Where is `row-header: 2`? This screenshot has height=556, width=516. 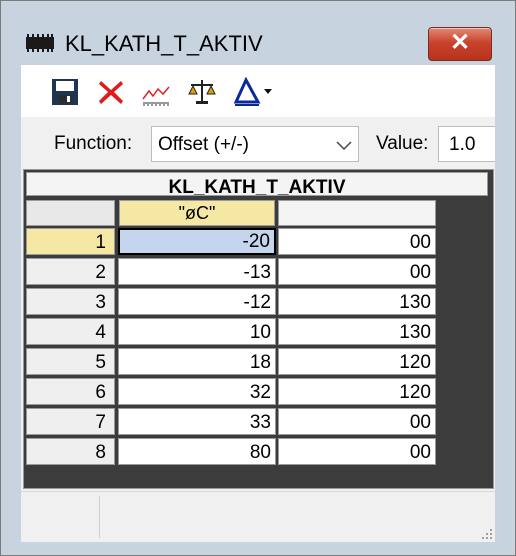
row-header: 2 is located at coordinates (70, 271).